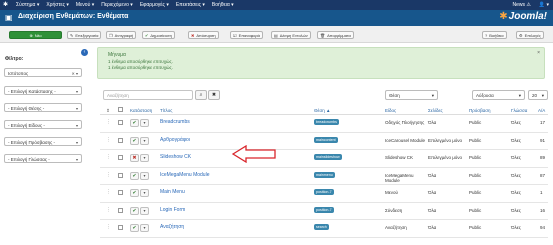  What do you see at coordinates (519, 110) in the screenshot?
I see `col-language: Γλώσσα` at bounding box center [519, 110].